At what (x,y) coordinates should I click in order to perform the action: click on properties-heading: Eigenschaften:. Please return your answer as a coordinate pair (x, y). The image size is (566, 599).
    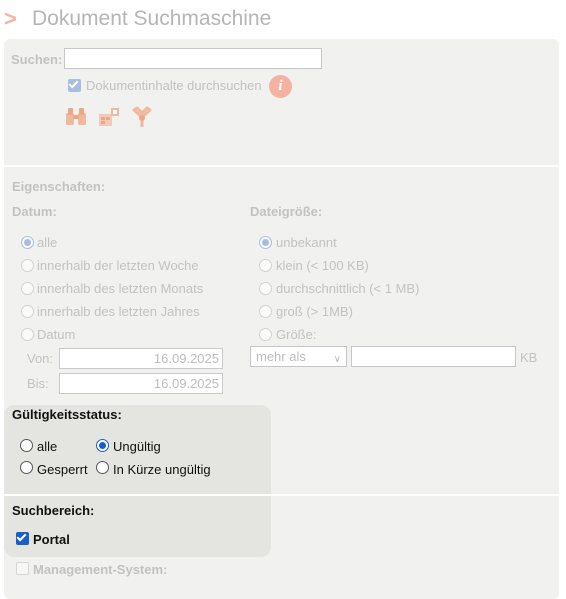
    Looking at the image, I should click on (59, 186).